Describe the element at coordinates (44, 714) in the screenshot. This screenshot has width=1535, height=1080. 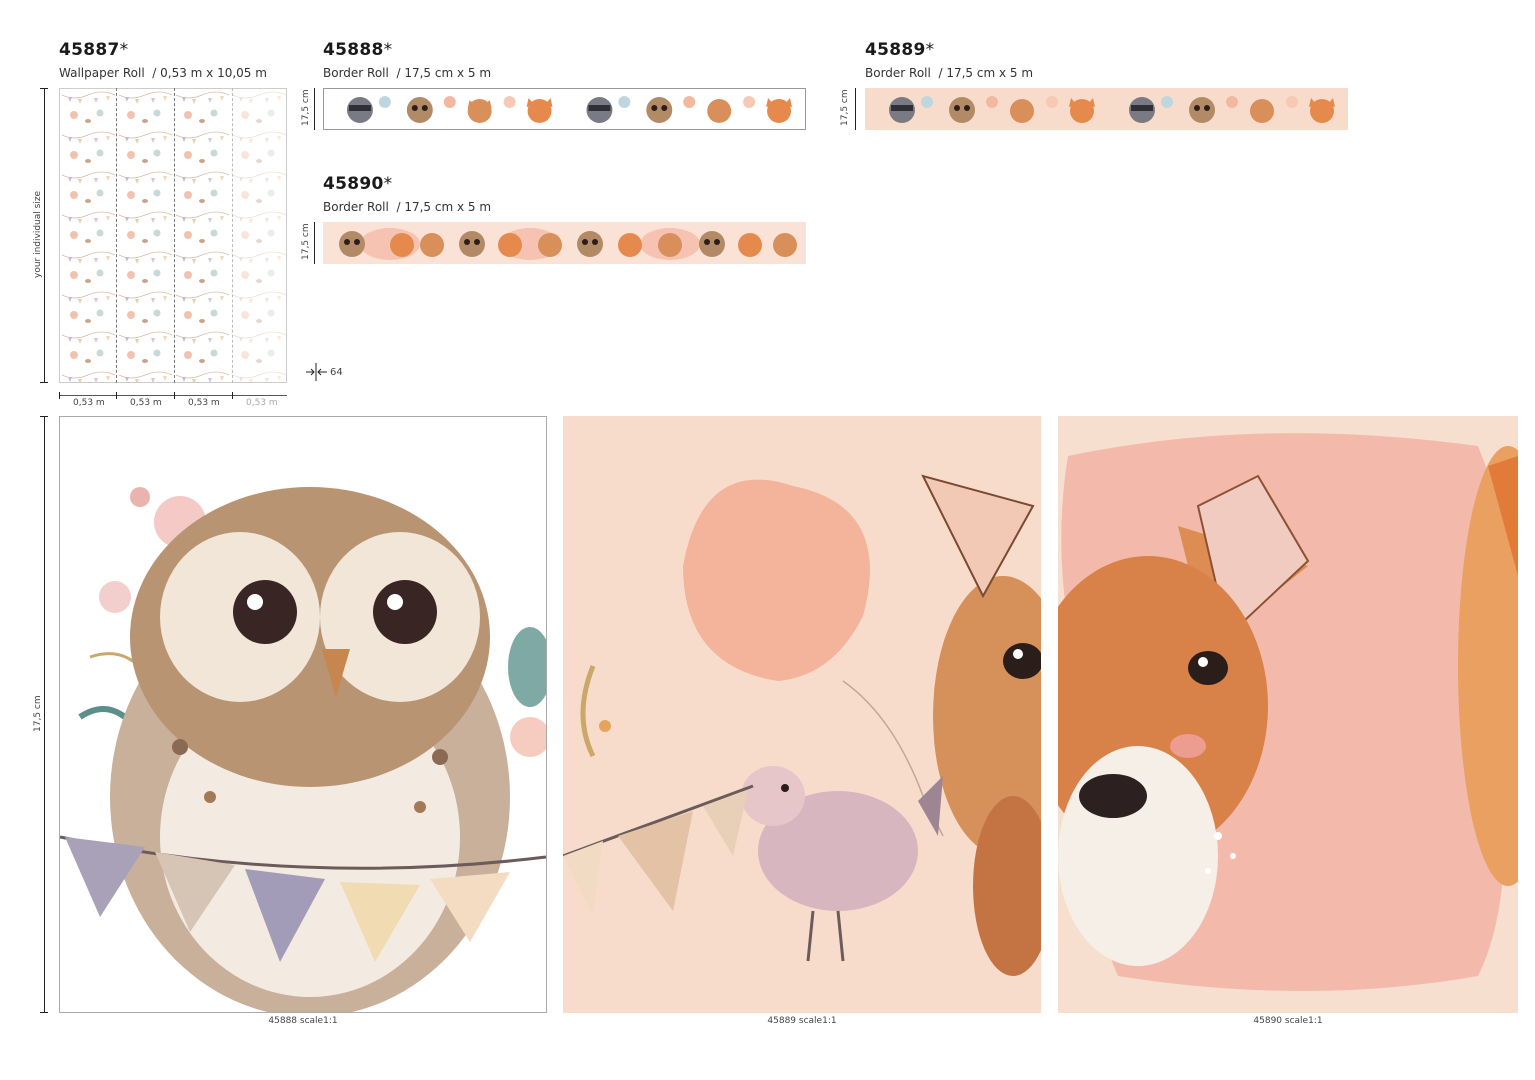
I see `detail-height-line` at that location.